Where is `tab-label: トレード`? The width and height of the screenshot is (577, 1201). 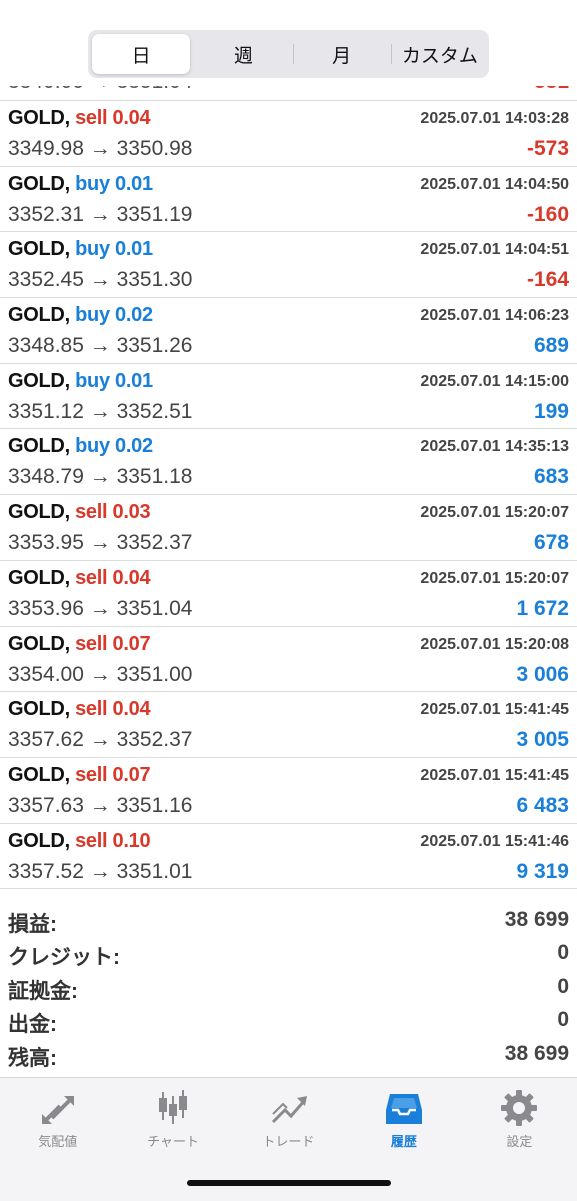
tab-label: トレード is located at coordinates (288, 1141).